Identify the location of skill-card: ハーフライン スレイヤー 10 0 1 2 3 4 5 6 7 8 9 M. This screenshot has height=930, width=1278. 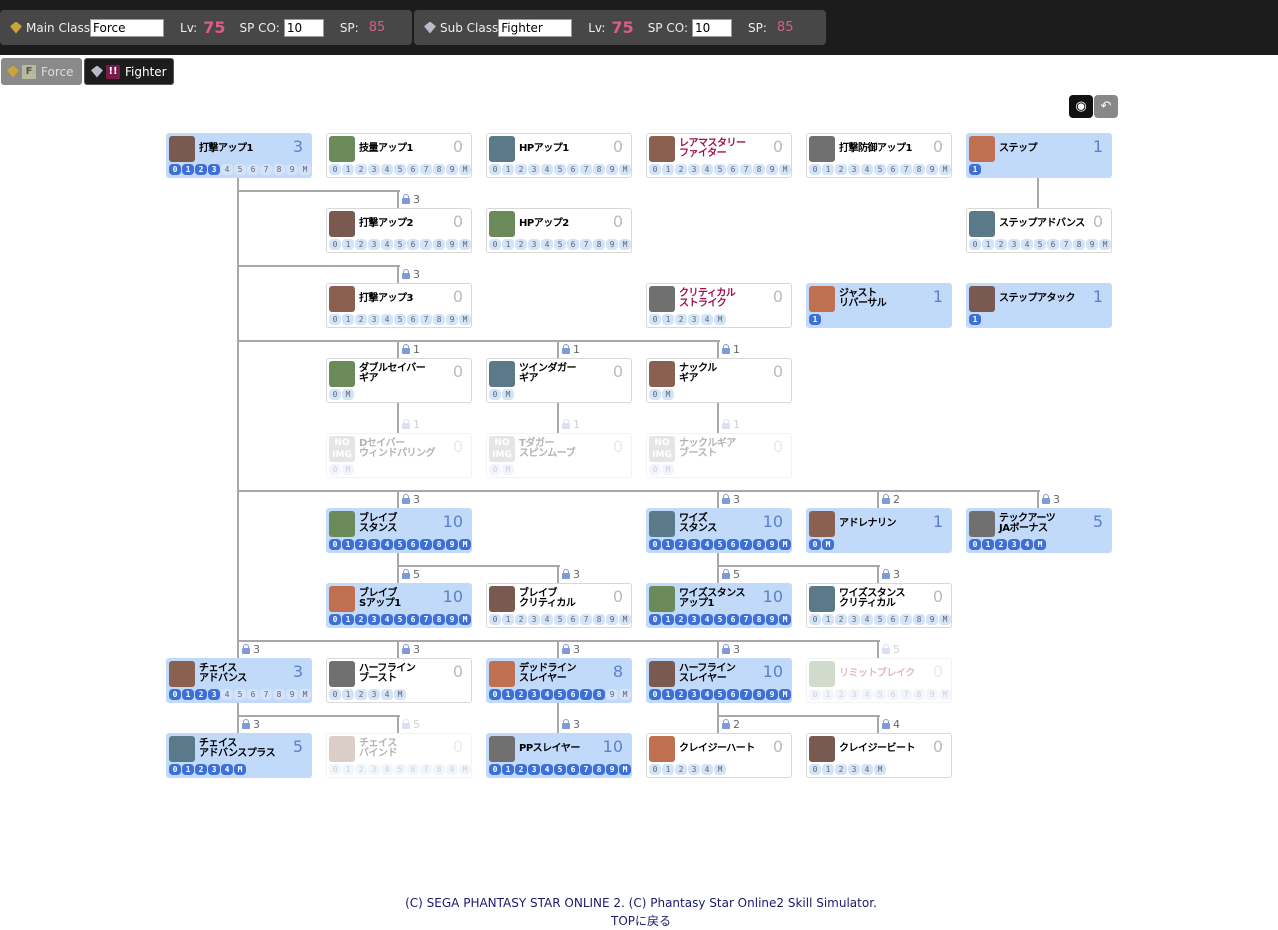
(719, 680).